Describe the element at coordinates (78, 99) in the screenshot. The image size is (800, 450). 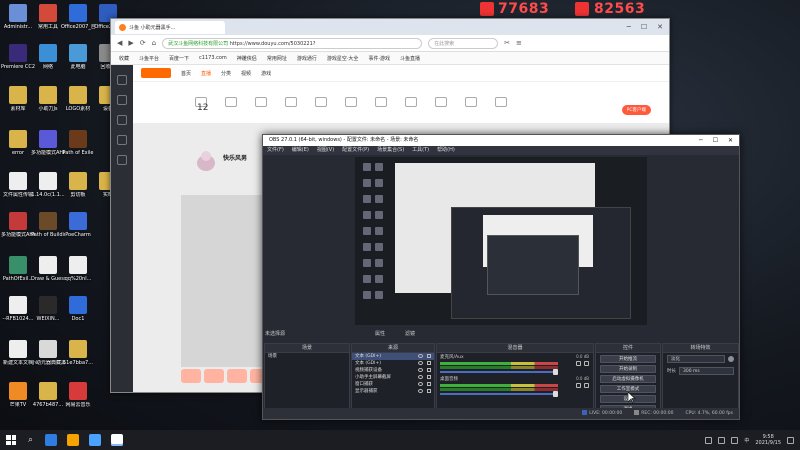
I see `desktop-icon: LOGO素材` at that location.